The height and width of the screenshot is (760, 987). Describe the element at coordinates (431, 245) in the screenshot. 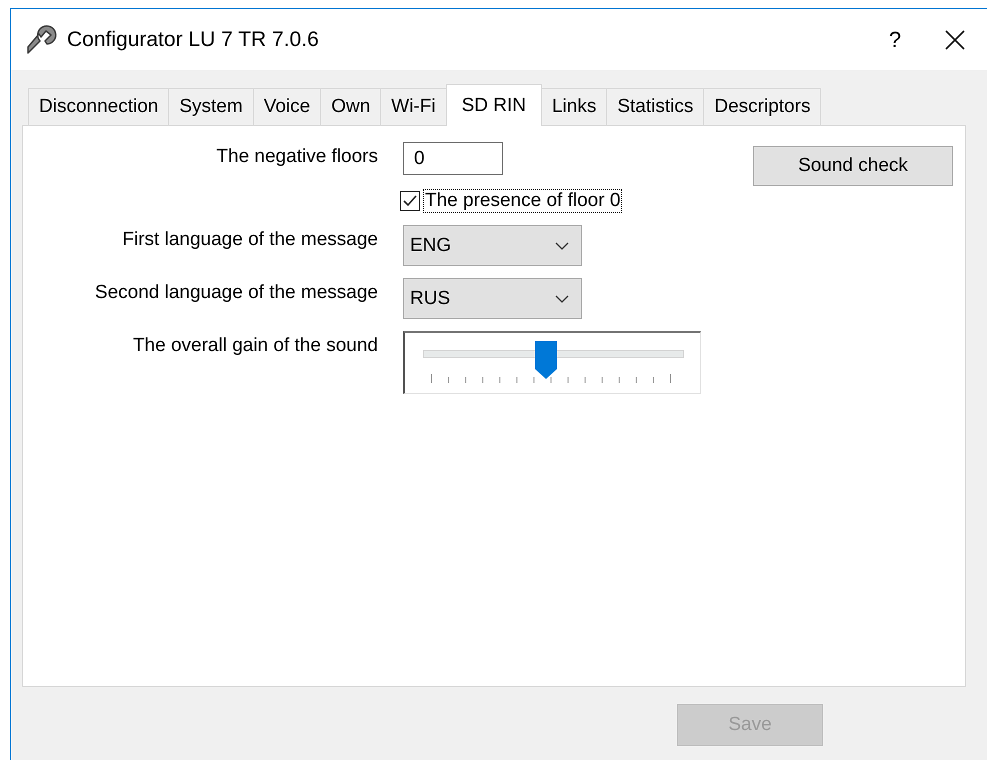

I see `dropdown-value: ENG` at that location.